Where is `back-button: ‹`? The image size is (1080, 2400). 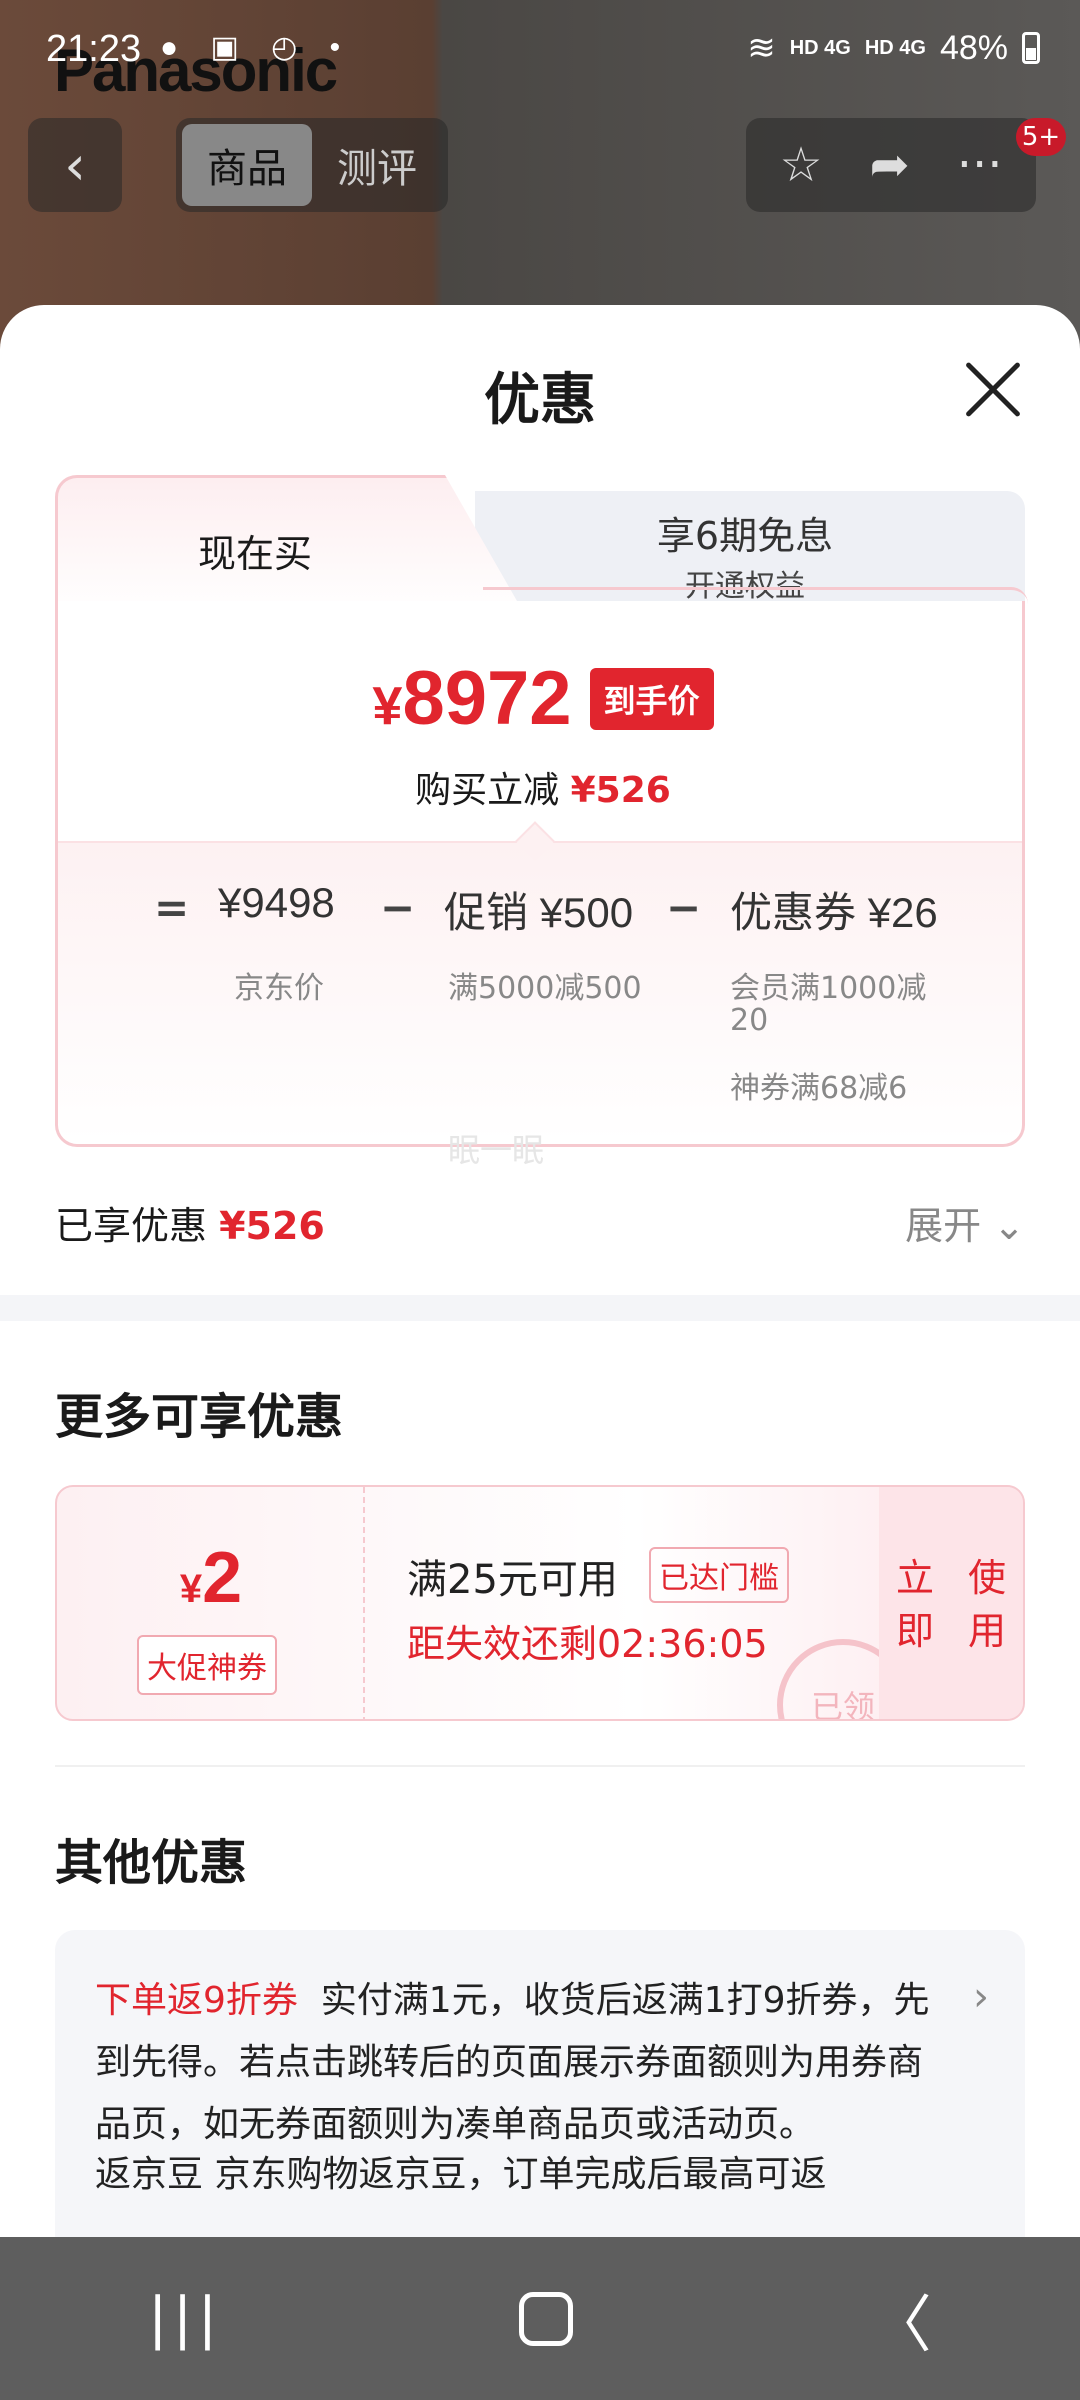
back-button: ‹ is located at coordinates (75, 165).